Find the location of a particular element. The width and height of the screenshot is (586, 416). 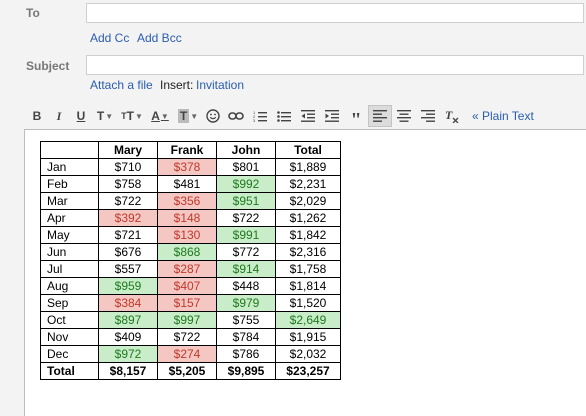

table-header-row: Mary Frank John Total is located at coordinates (190, 150).